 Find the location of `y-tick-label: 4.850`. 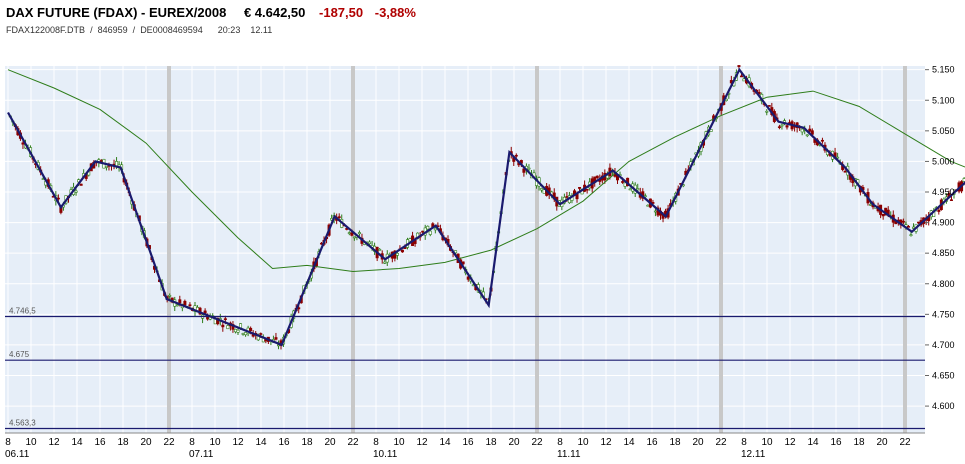

y-tick-label: 4.850 is located at coordinates (943, 253).